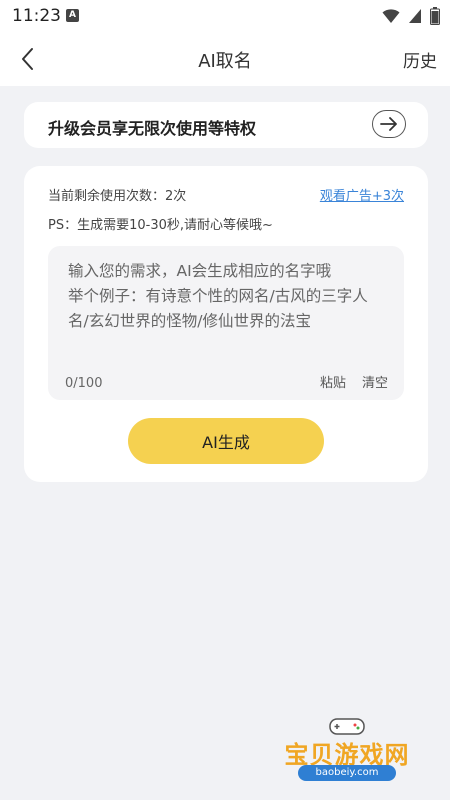 The width and height of the screenshot is (450, 800). Describe the element at coordinates (347, 773) in the screenshot. I see `watermark-url: baobeiy.com` at that location.